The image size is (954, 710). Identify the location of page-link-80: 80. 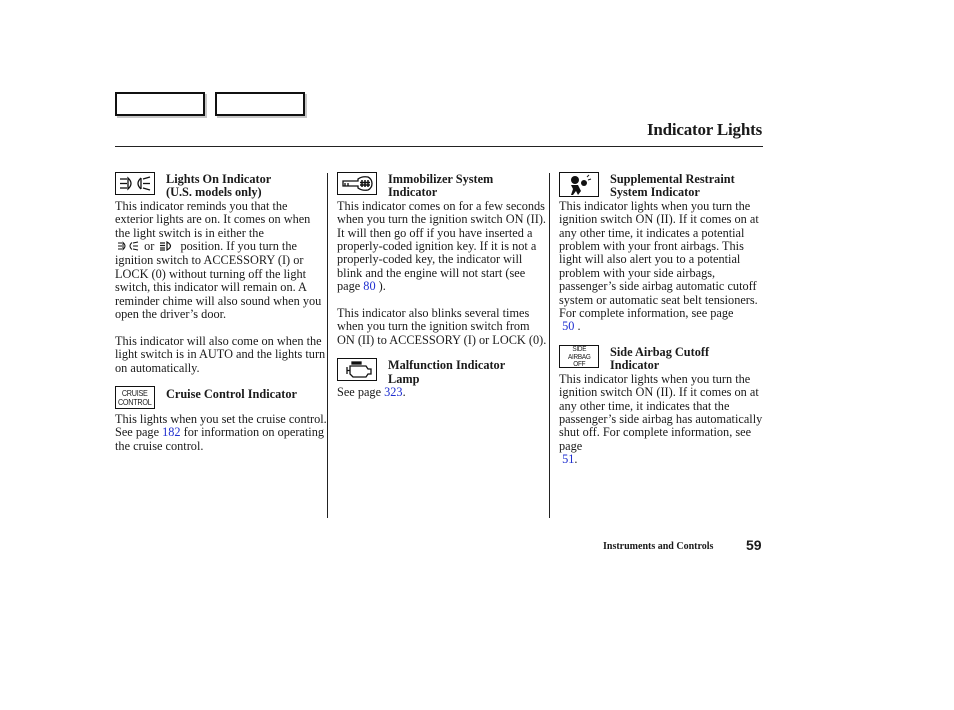
(369, 286).